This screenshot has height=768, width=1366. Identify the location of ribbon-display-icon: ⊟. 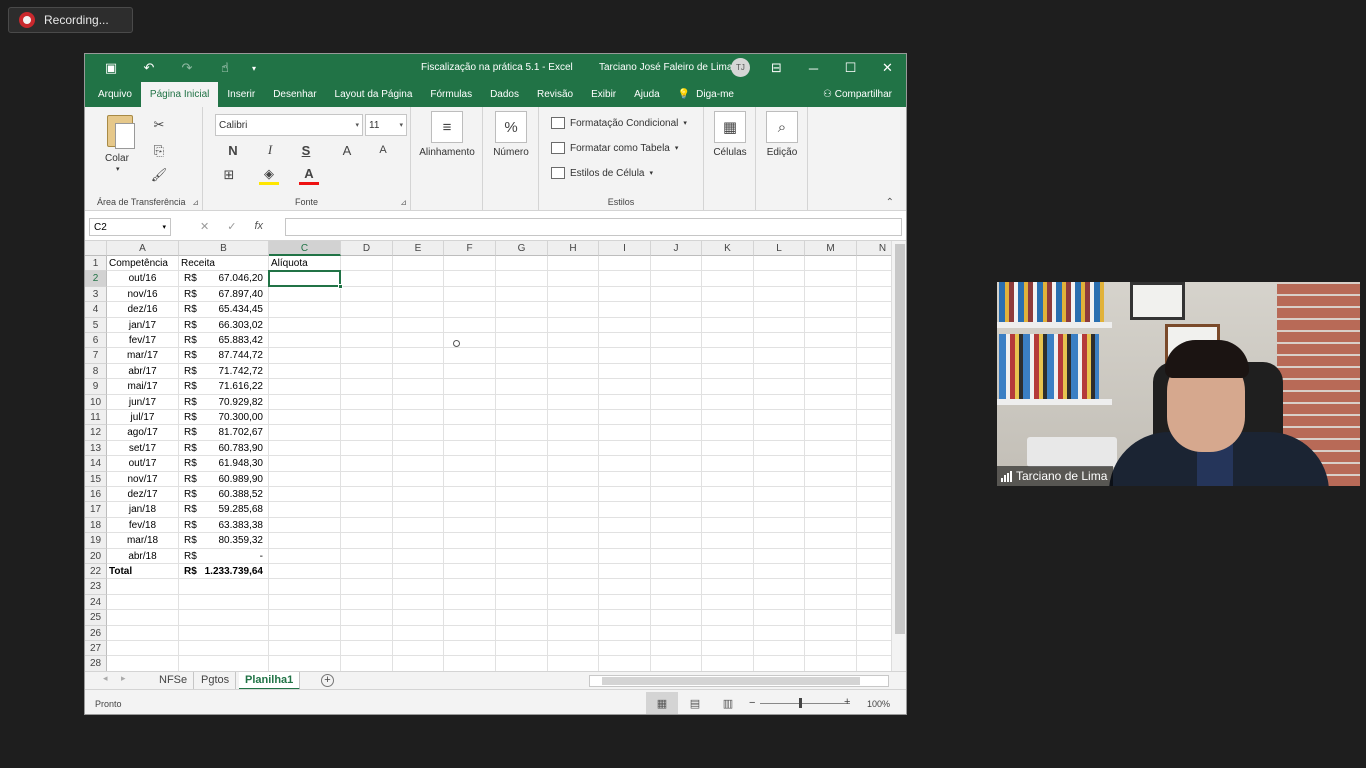
(776, 68).